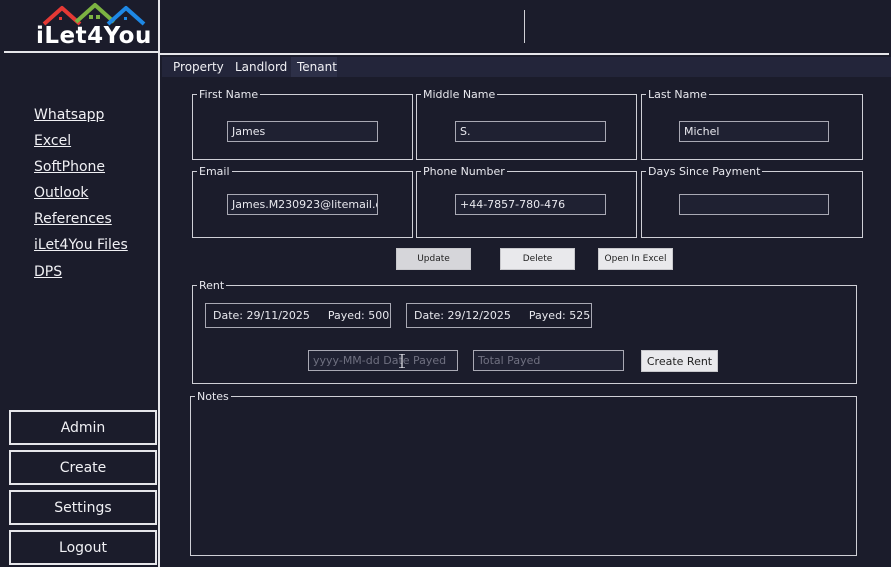 The height and width of the screenshot is (567, 891). I want to click on rent-label: Rent, so click(212, 285).